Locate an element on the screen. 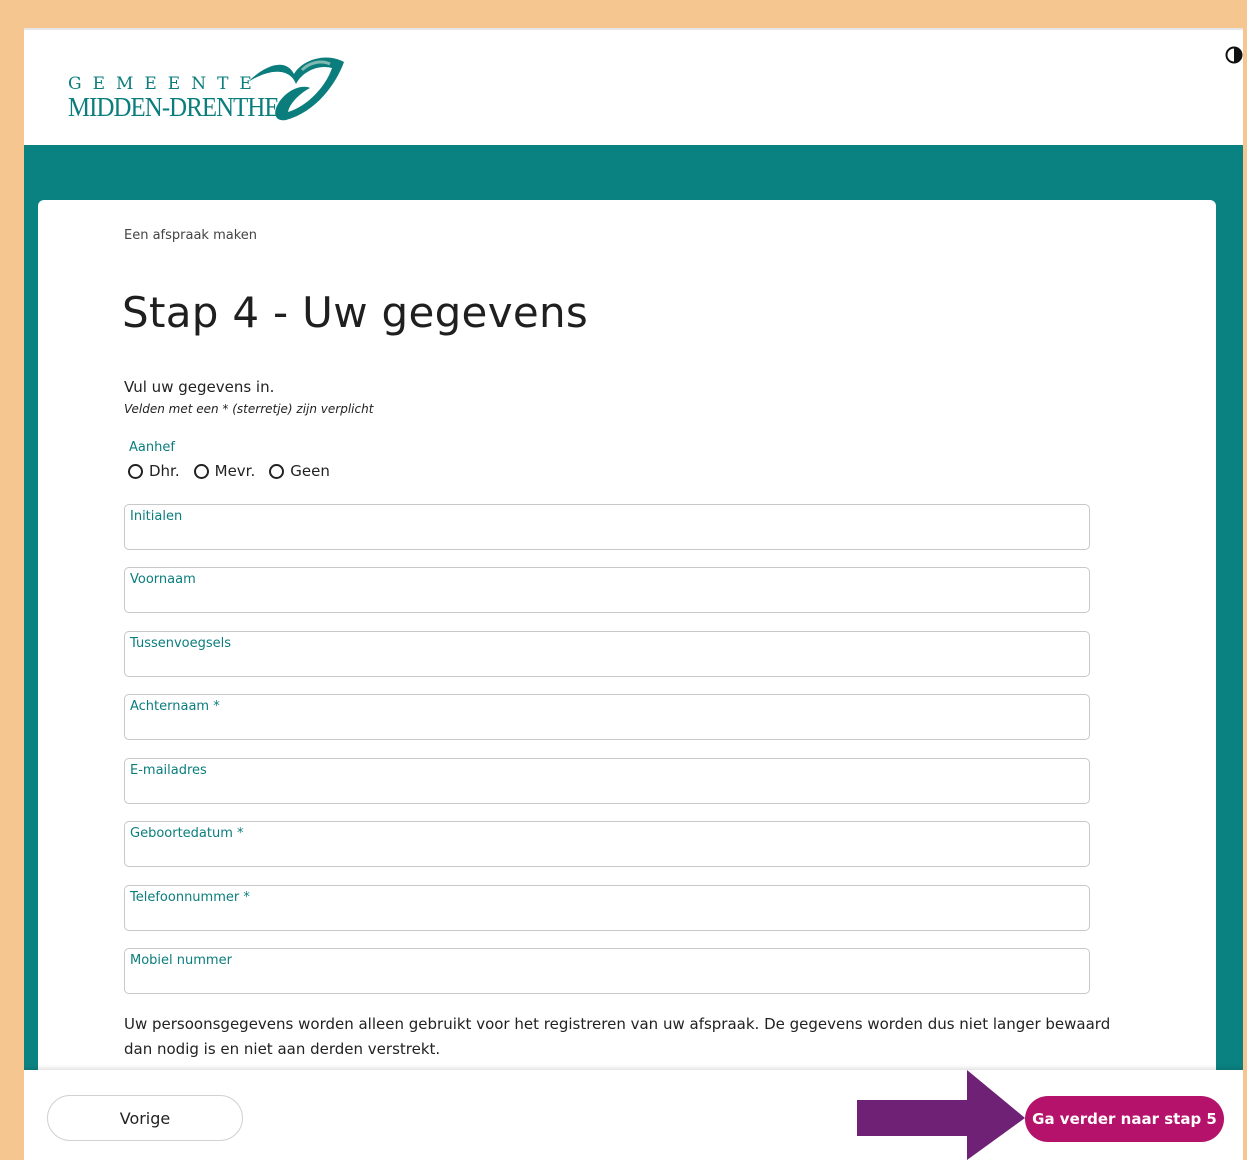 This screenshot has height=1160, width=1247. step-navigation-bar: Vorige Ga verder naar stap 5 is located at coordinates (633, 1115).